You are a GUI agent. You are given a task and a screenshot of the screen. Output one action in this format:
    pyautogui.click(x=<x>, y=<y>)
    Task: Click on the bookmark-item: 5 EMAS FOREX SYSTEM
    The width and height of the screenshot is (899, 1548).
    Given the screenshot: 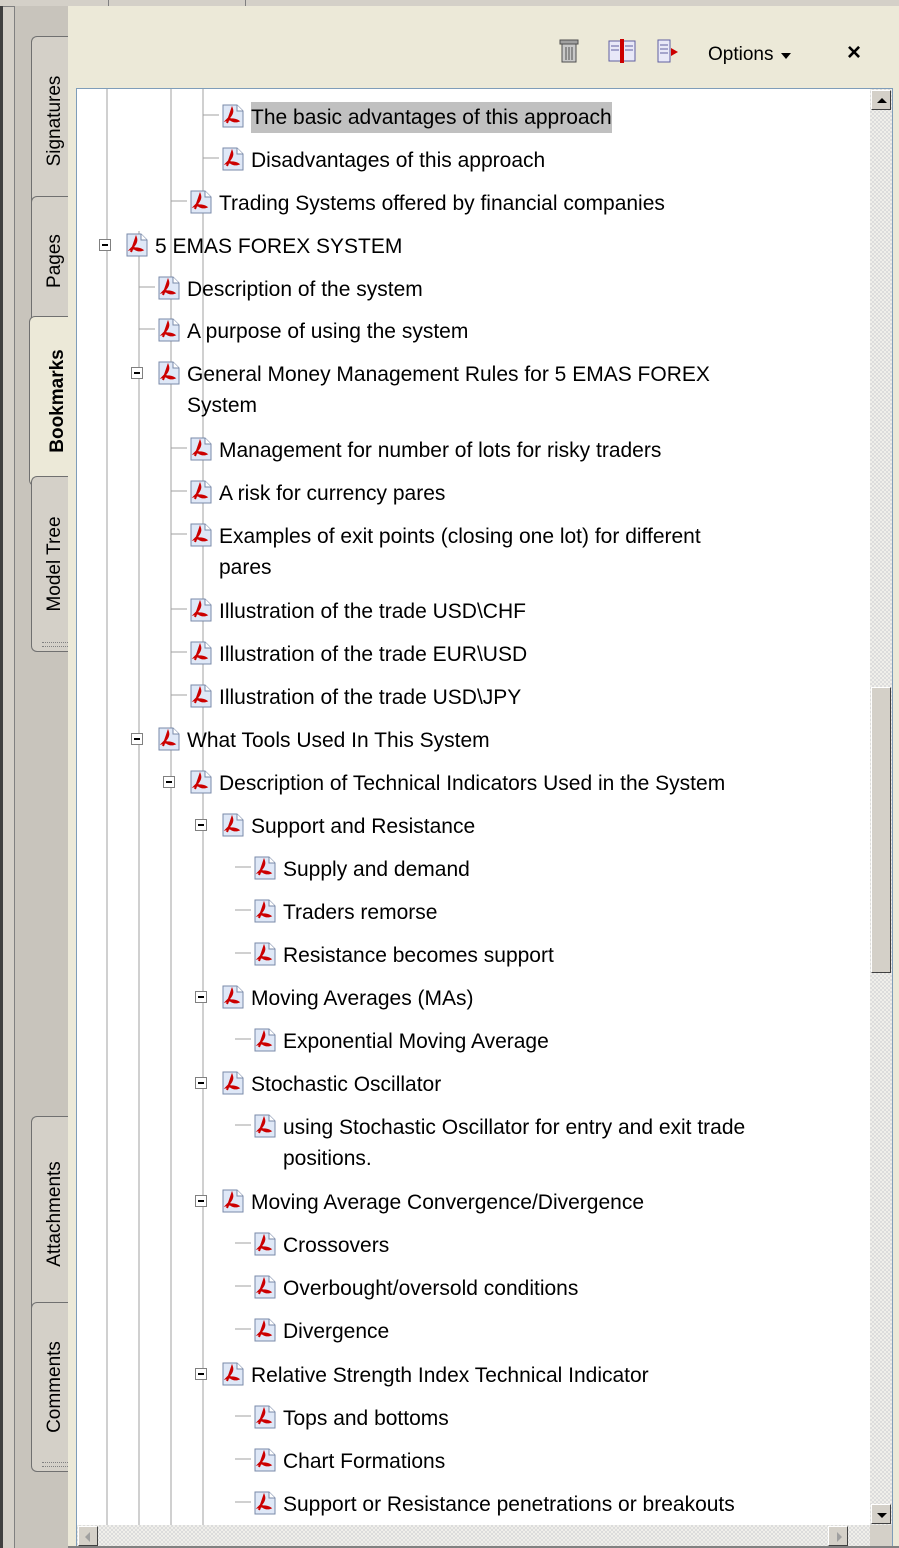 What is the action you would take?
    pyautogui.click(x=472, y=248)
    